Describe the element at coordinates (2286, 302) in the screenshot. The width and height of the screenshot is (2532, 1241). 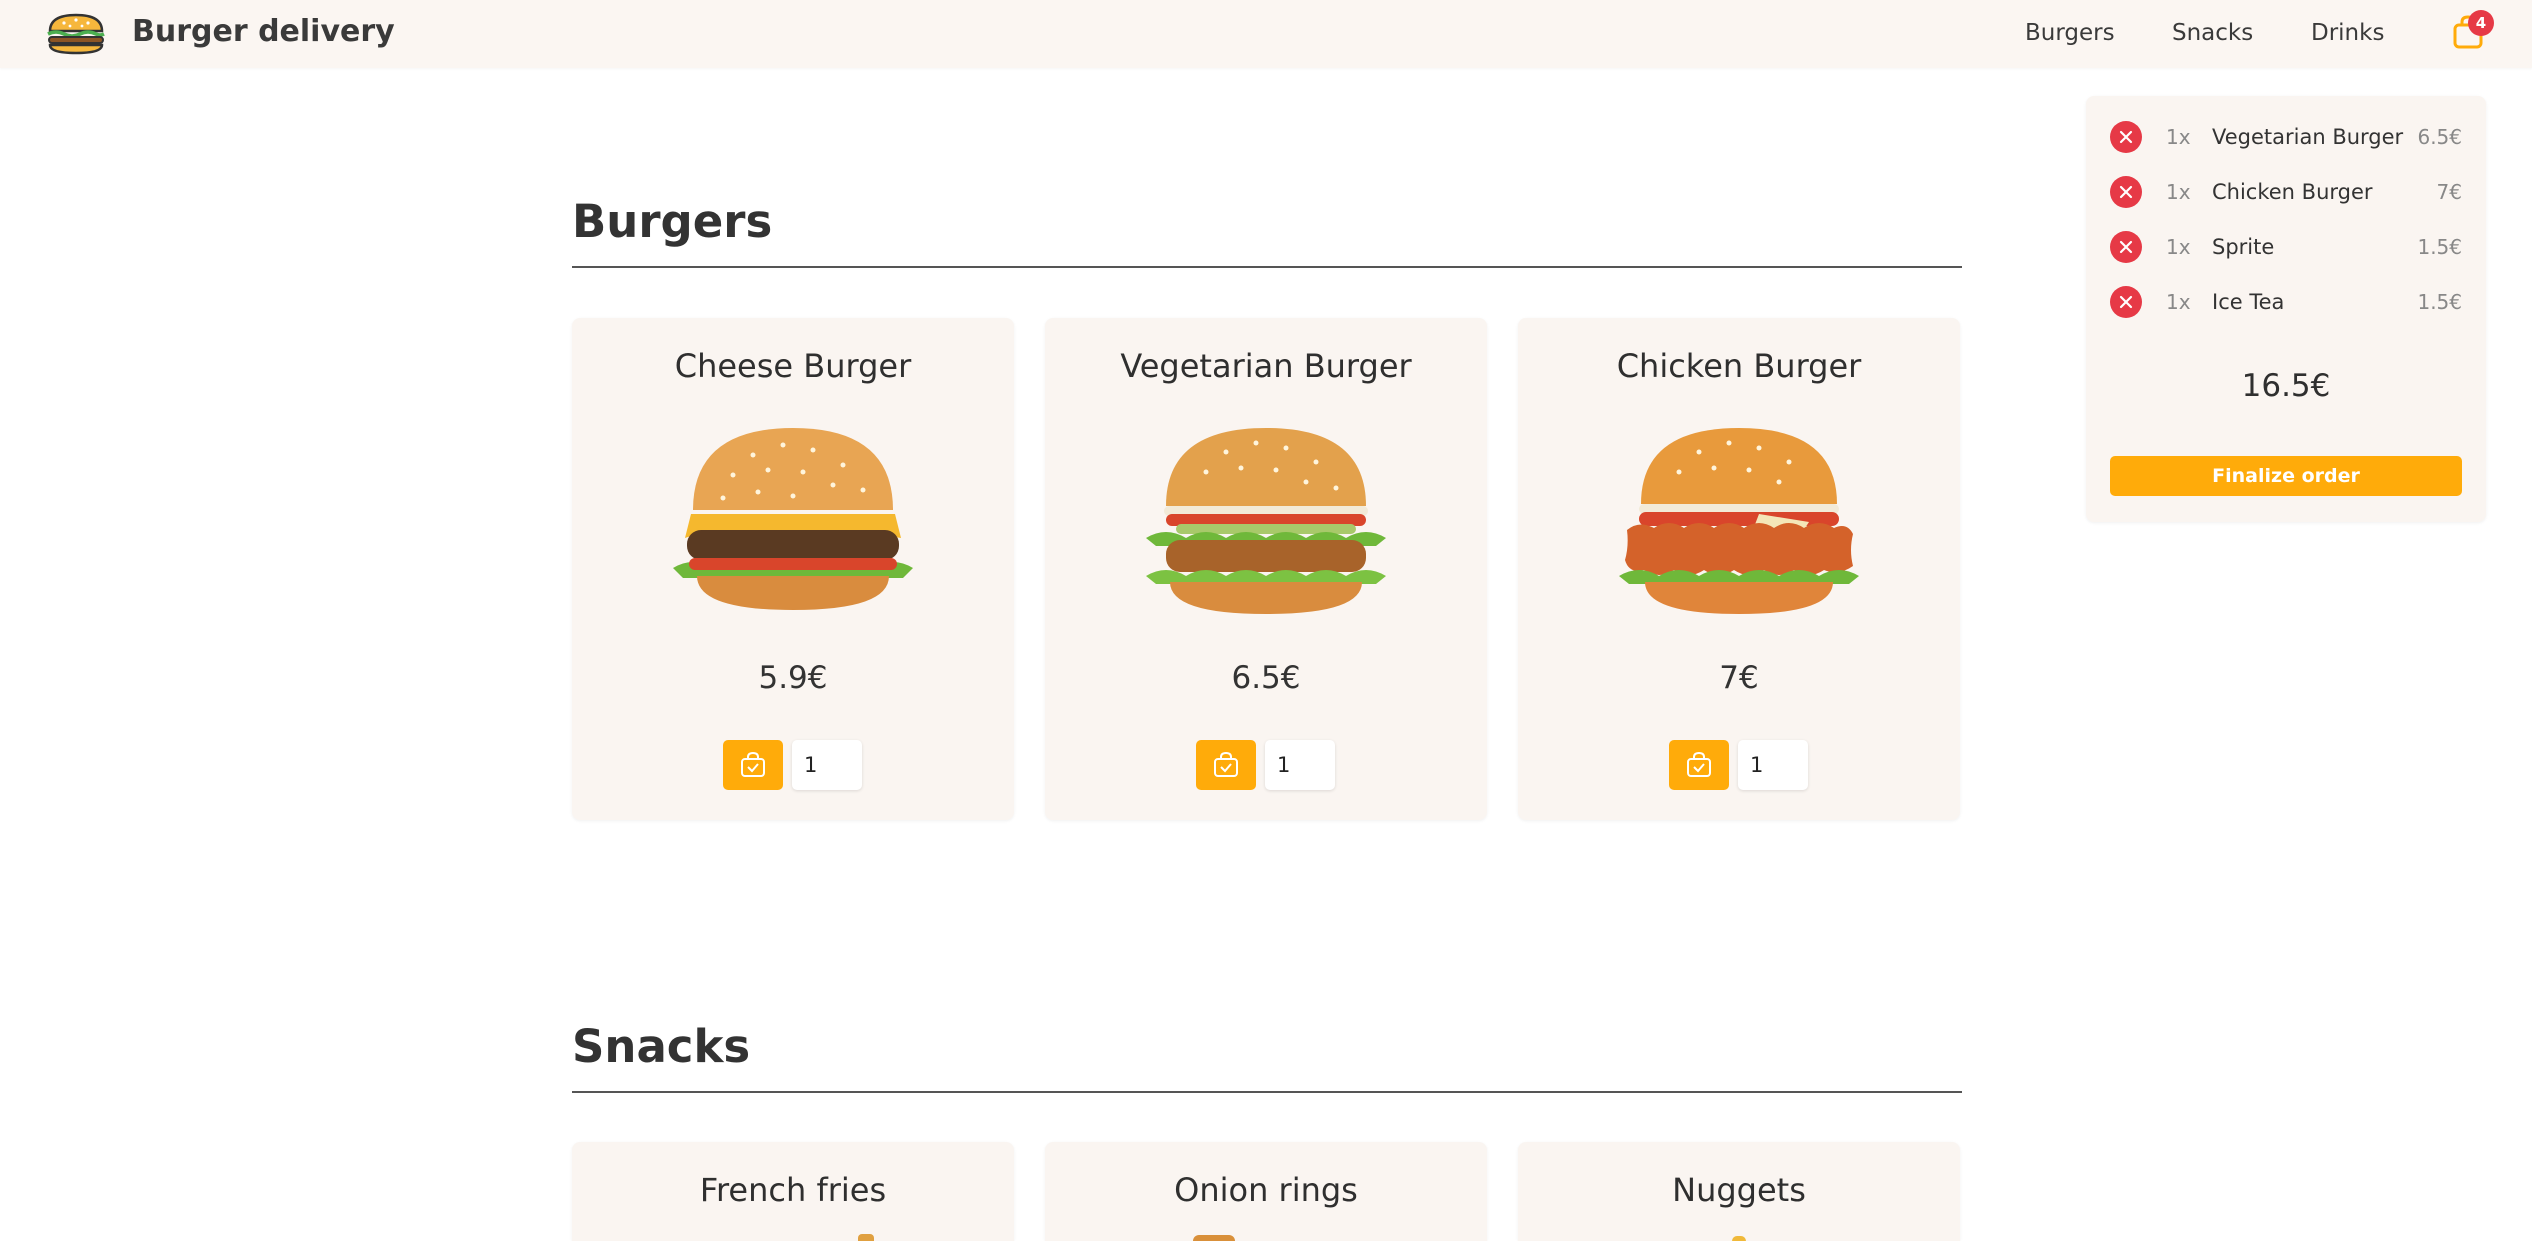
I see `basket-item: 1x Ice Tea 1.5€` at that location.